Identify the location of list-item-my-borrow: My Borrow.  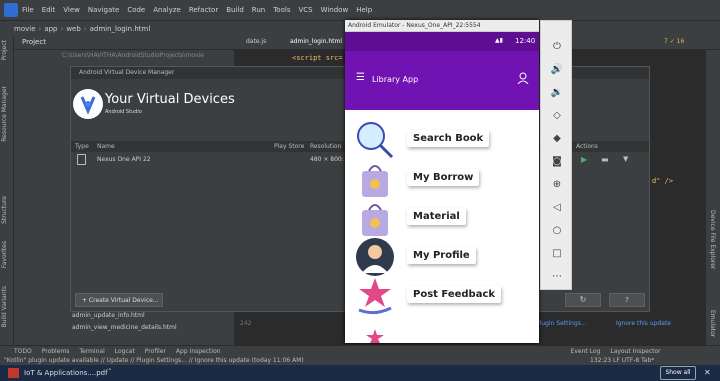
(447, 179).